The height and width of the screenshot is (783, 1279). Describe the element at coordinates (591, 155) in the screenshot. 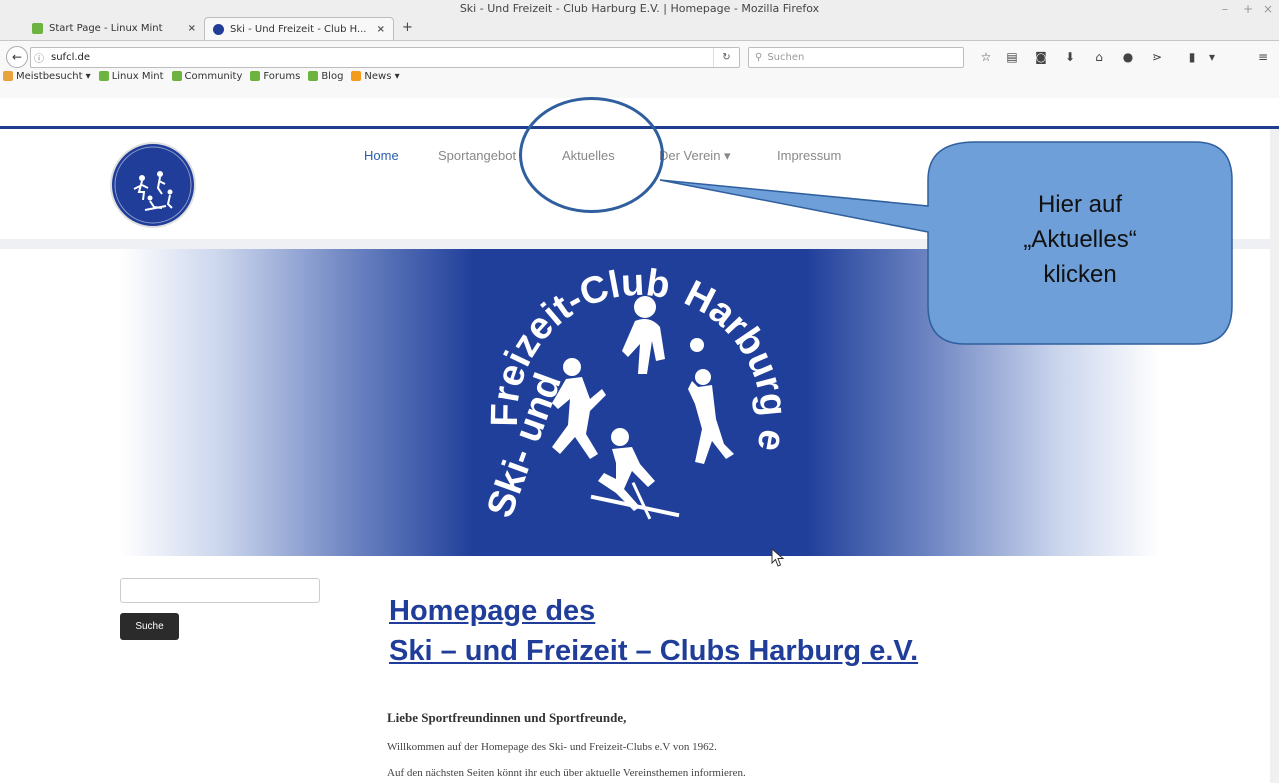

I see `highlight-ring` at that location.